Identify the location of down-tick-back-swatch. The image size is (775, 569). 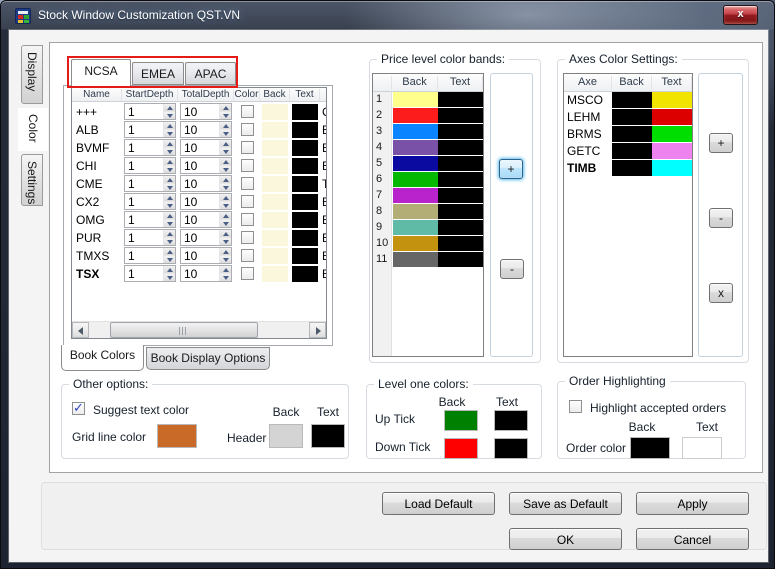
(461, 448).